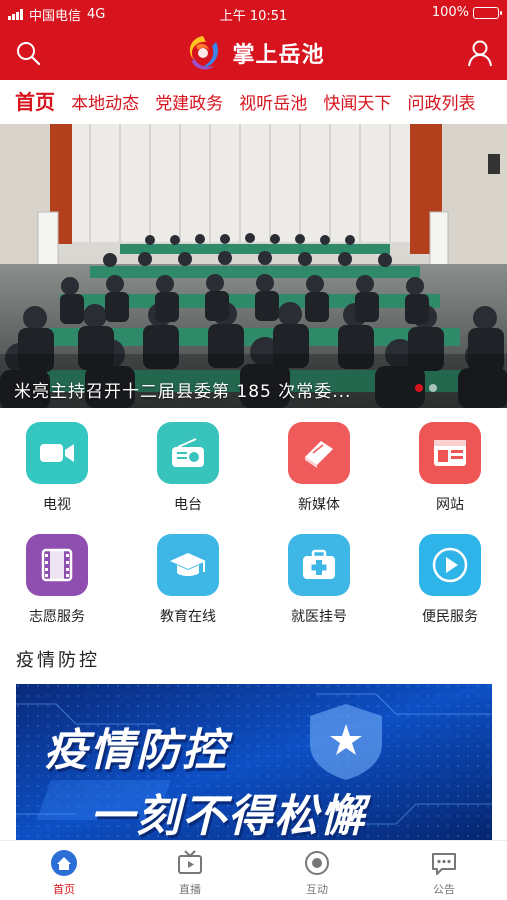 This screenshot has height=900, width=507. Describe the element at coordinates (426, 388) in the screenshot. I see `carousel-dots` at that location.